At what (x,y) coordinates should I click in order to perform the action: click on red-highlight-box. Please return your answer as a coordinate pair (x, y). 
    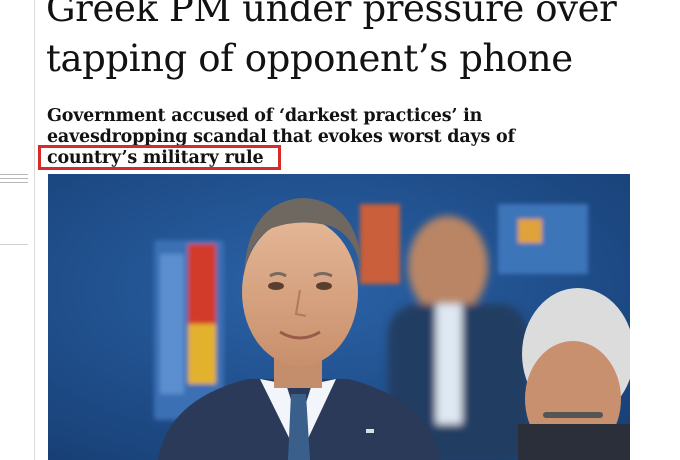
    Looking at the image, I should click on (159, 157).